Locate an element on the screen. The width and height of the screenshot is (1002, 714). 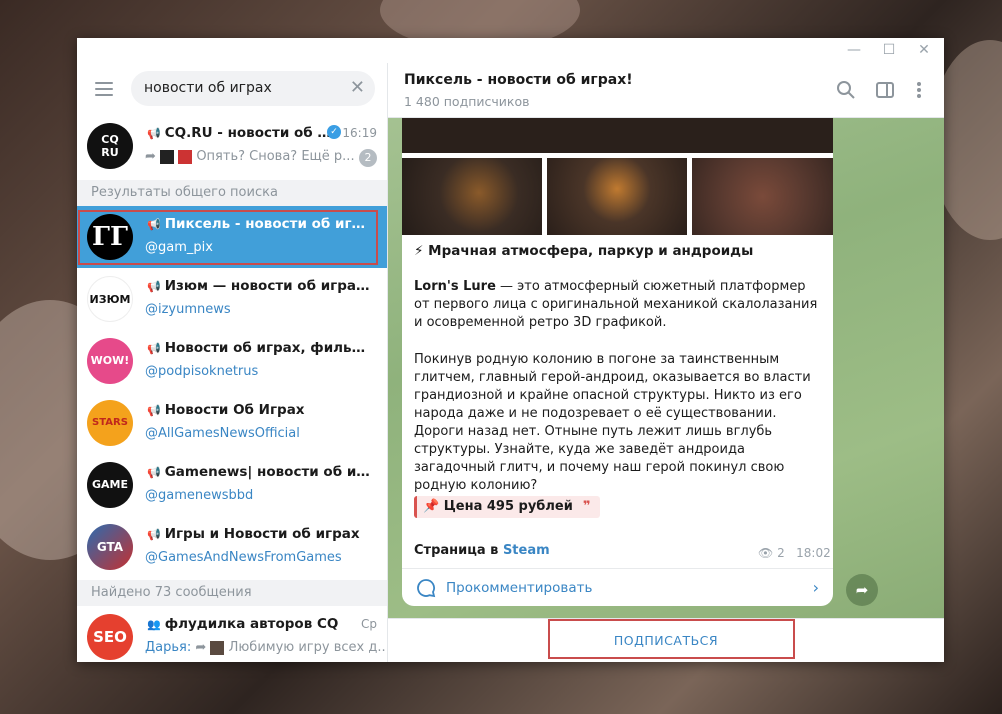
clear-search-icon: ✕ is located at coordinates (357, 87).